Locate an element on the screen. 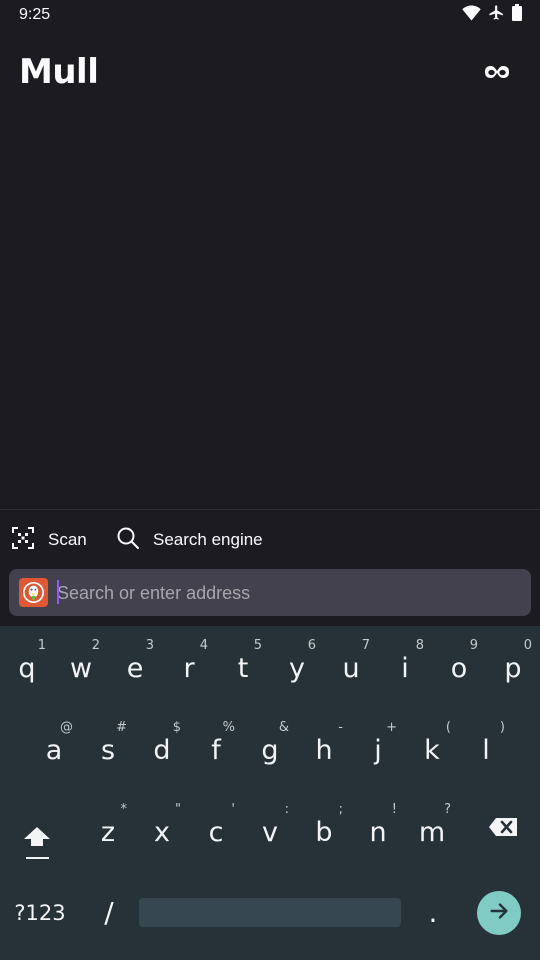 Image resolution: width=540 pixels, height=960 pixels. key-label: k is located at coordinates (432, 750).